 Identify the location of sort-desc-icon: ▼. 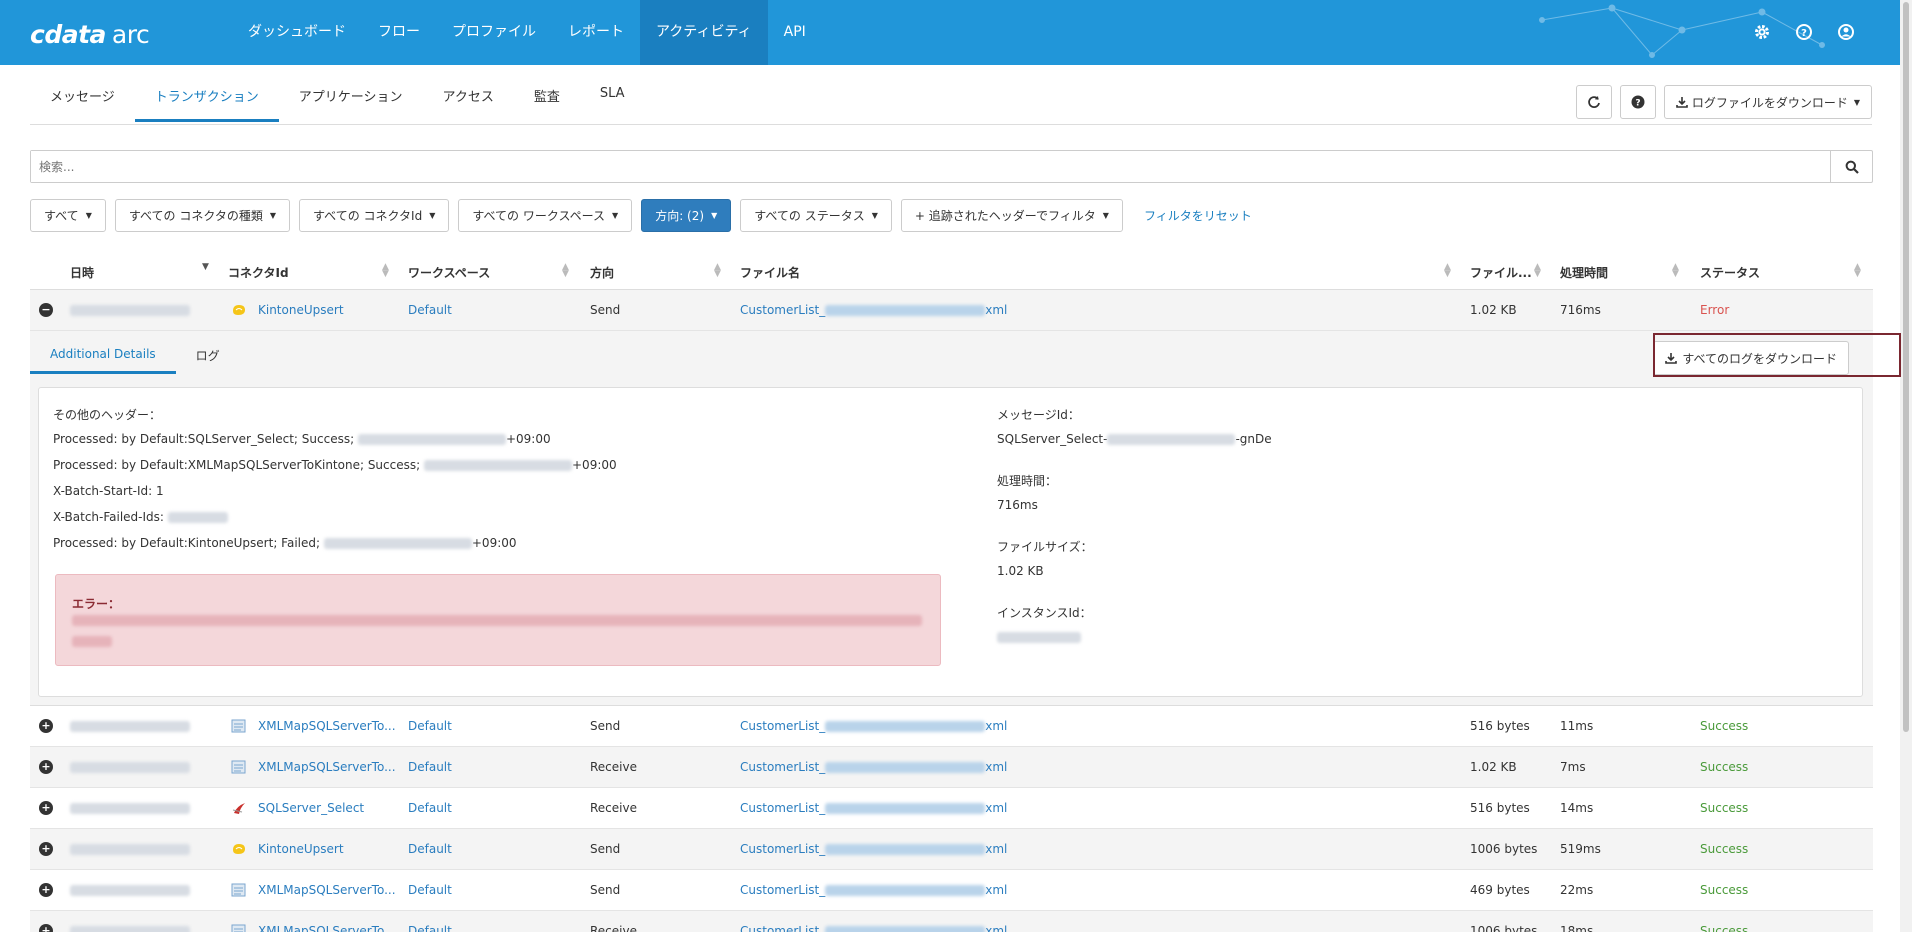
(205, 267).